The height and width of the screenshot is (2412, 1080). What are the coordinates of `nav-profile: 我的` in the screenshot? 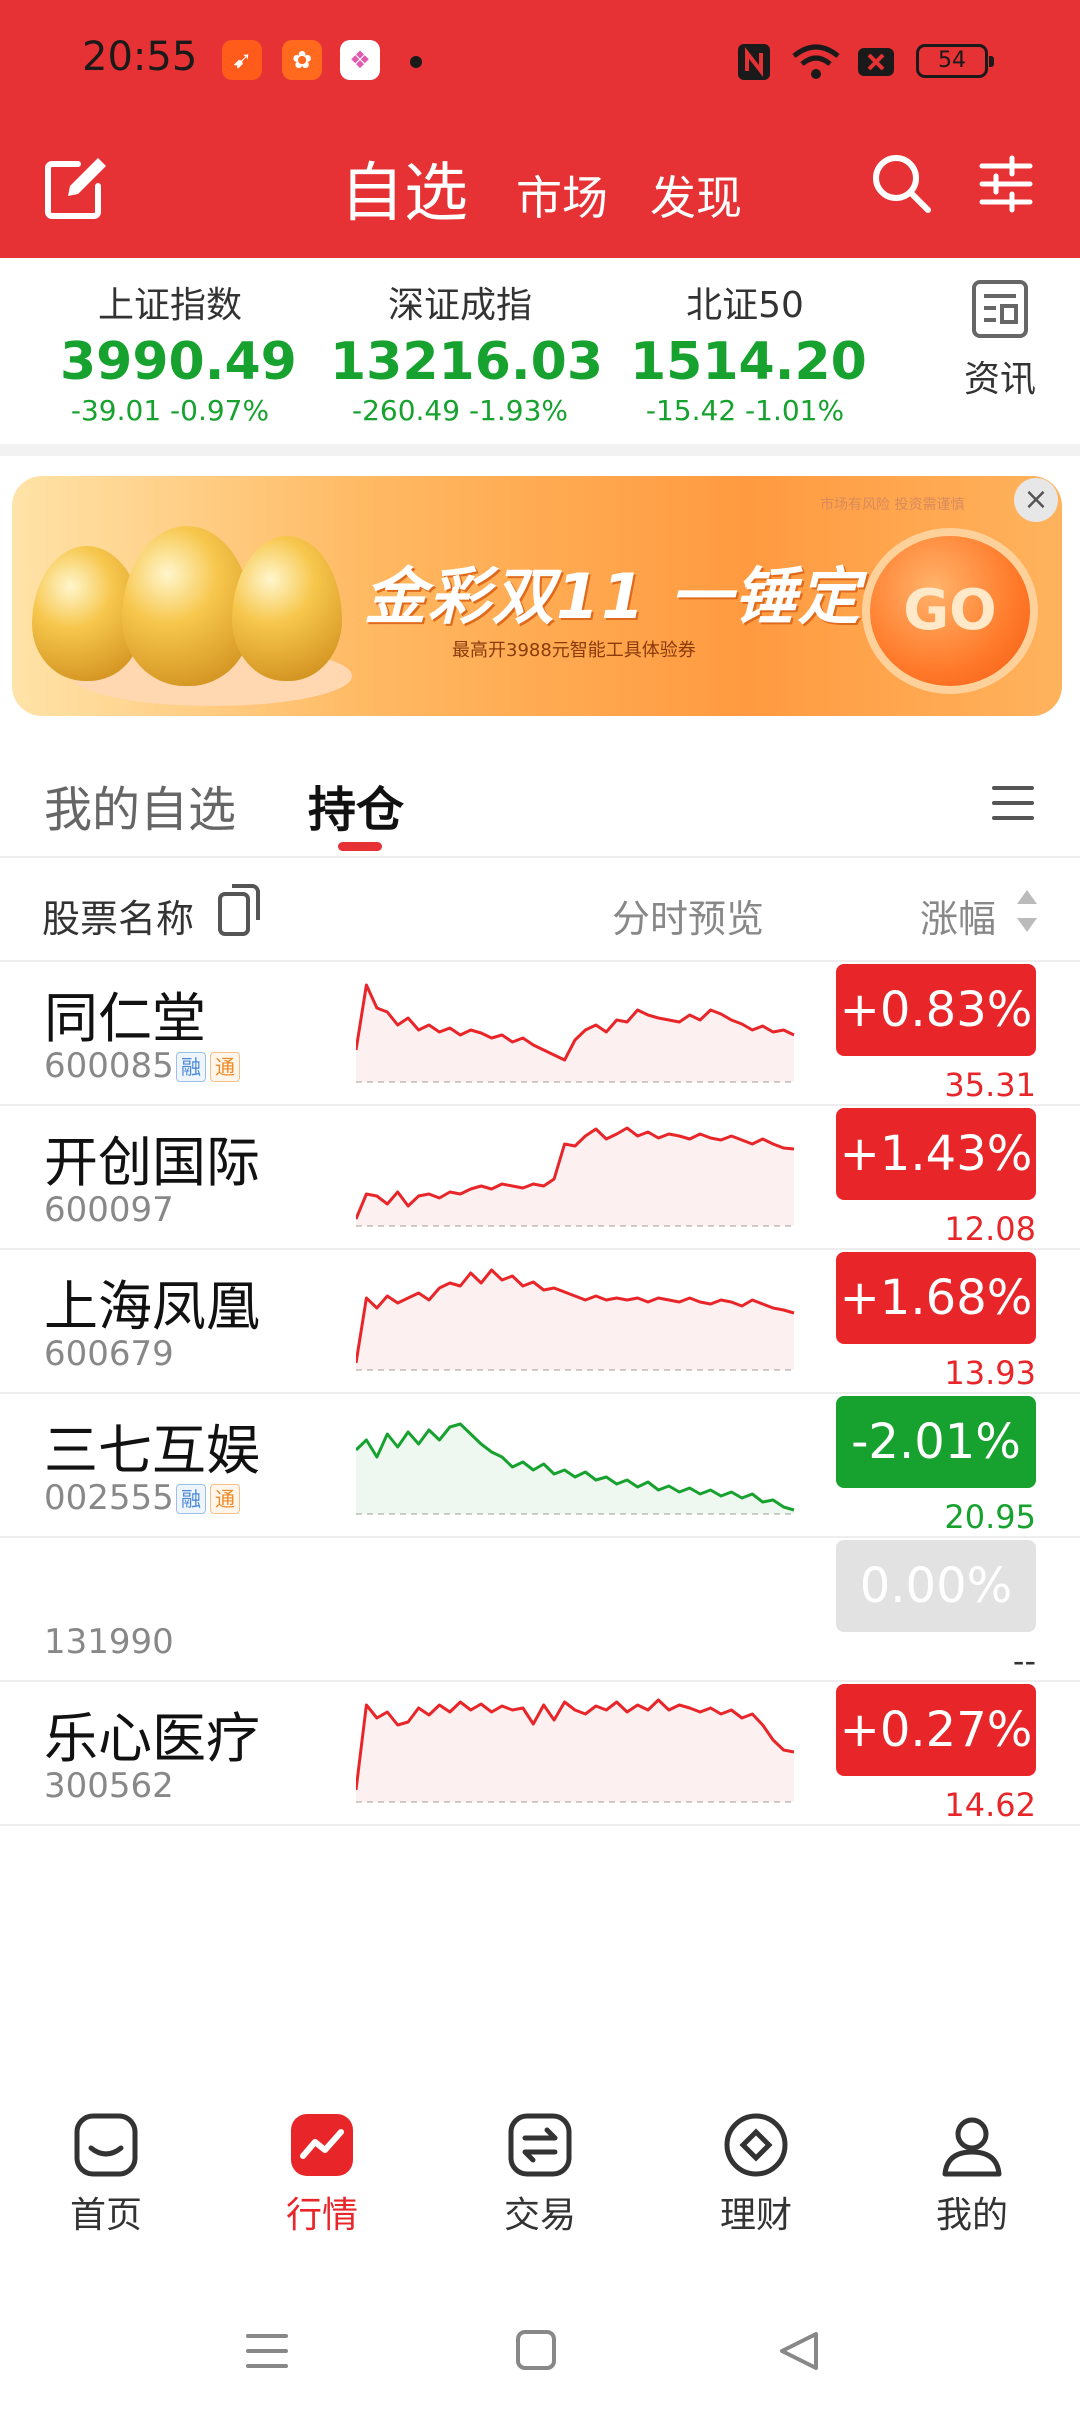 It's located at (972, 2174).